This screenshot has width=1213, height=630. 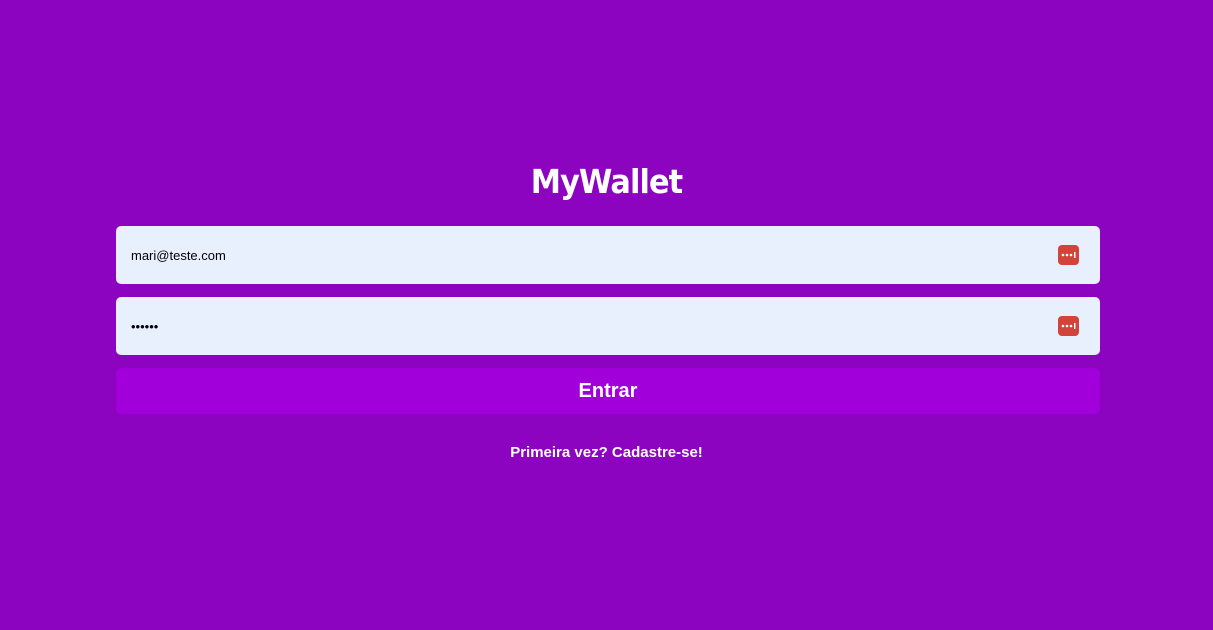 I want to click on signup-link: Primeira vez? Cadastre-se!, so click(x=606, y=453).